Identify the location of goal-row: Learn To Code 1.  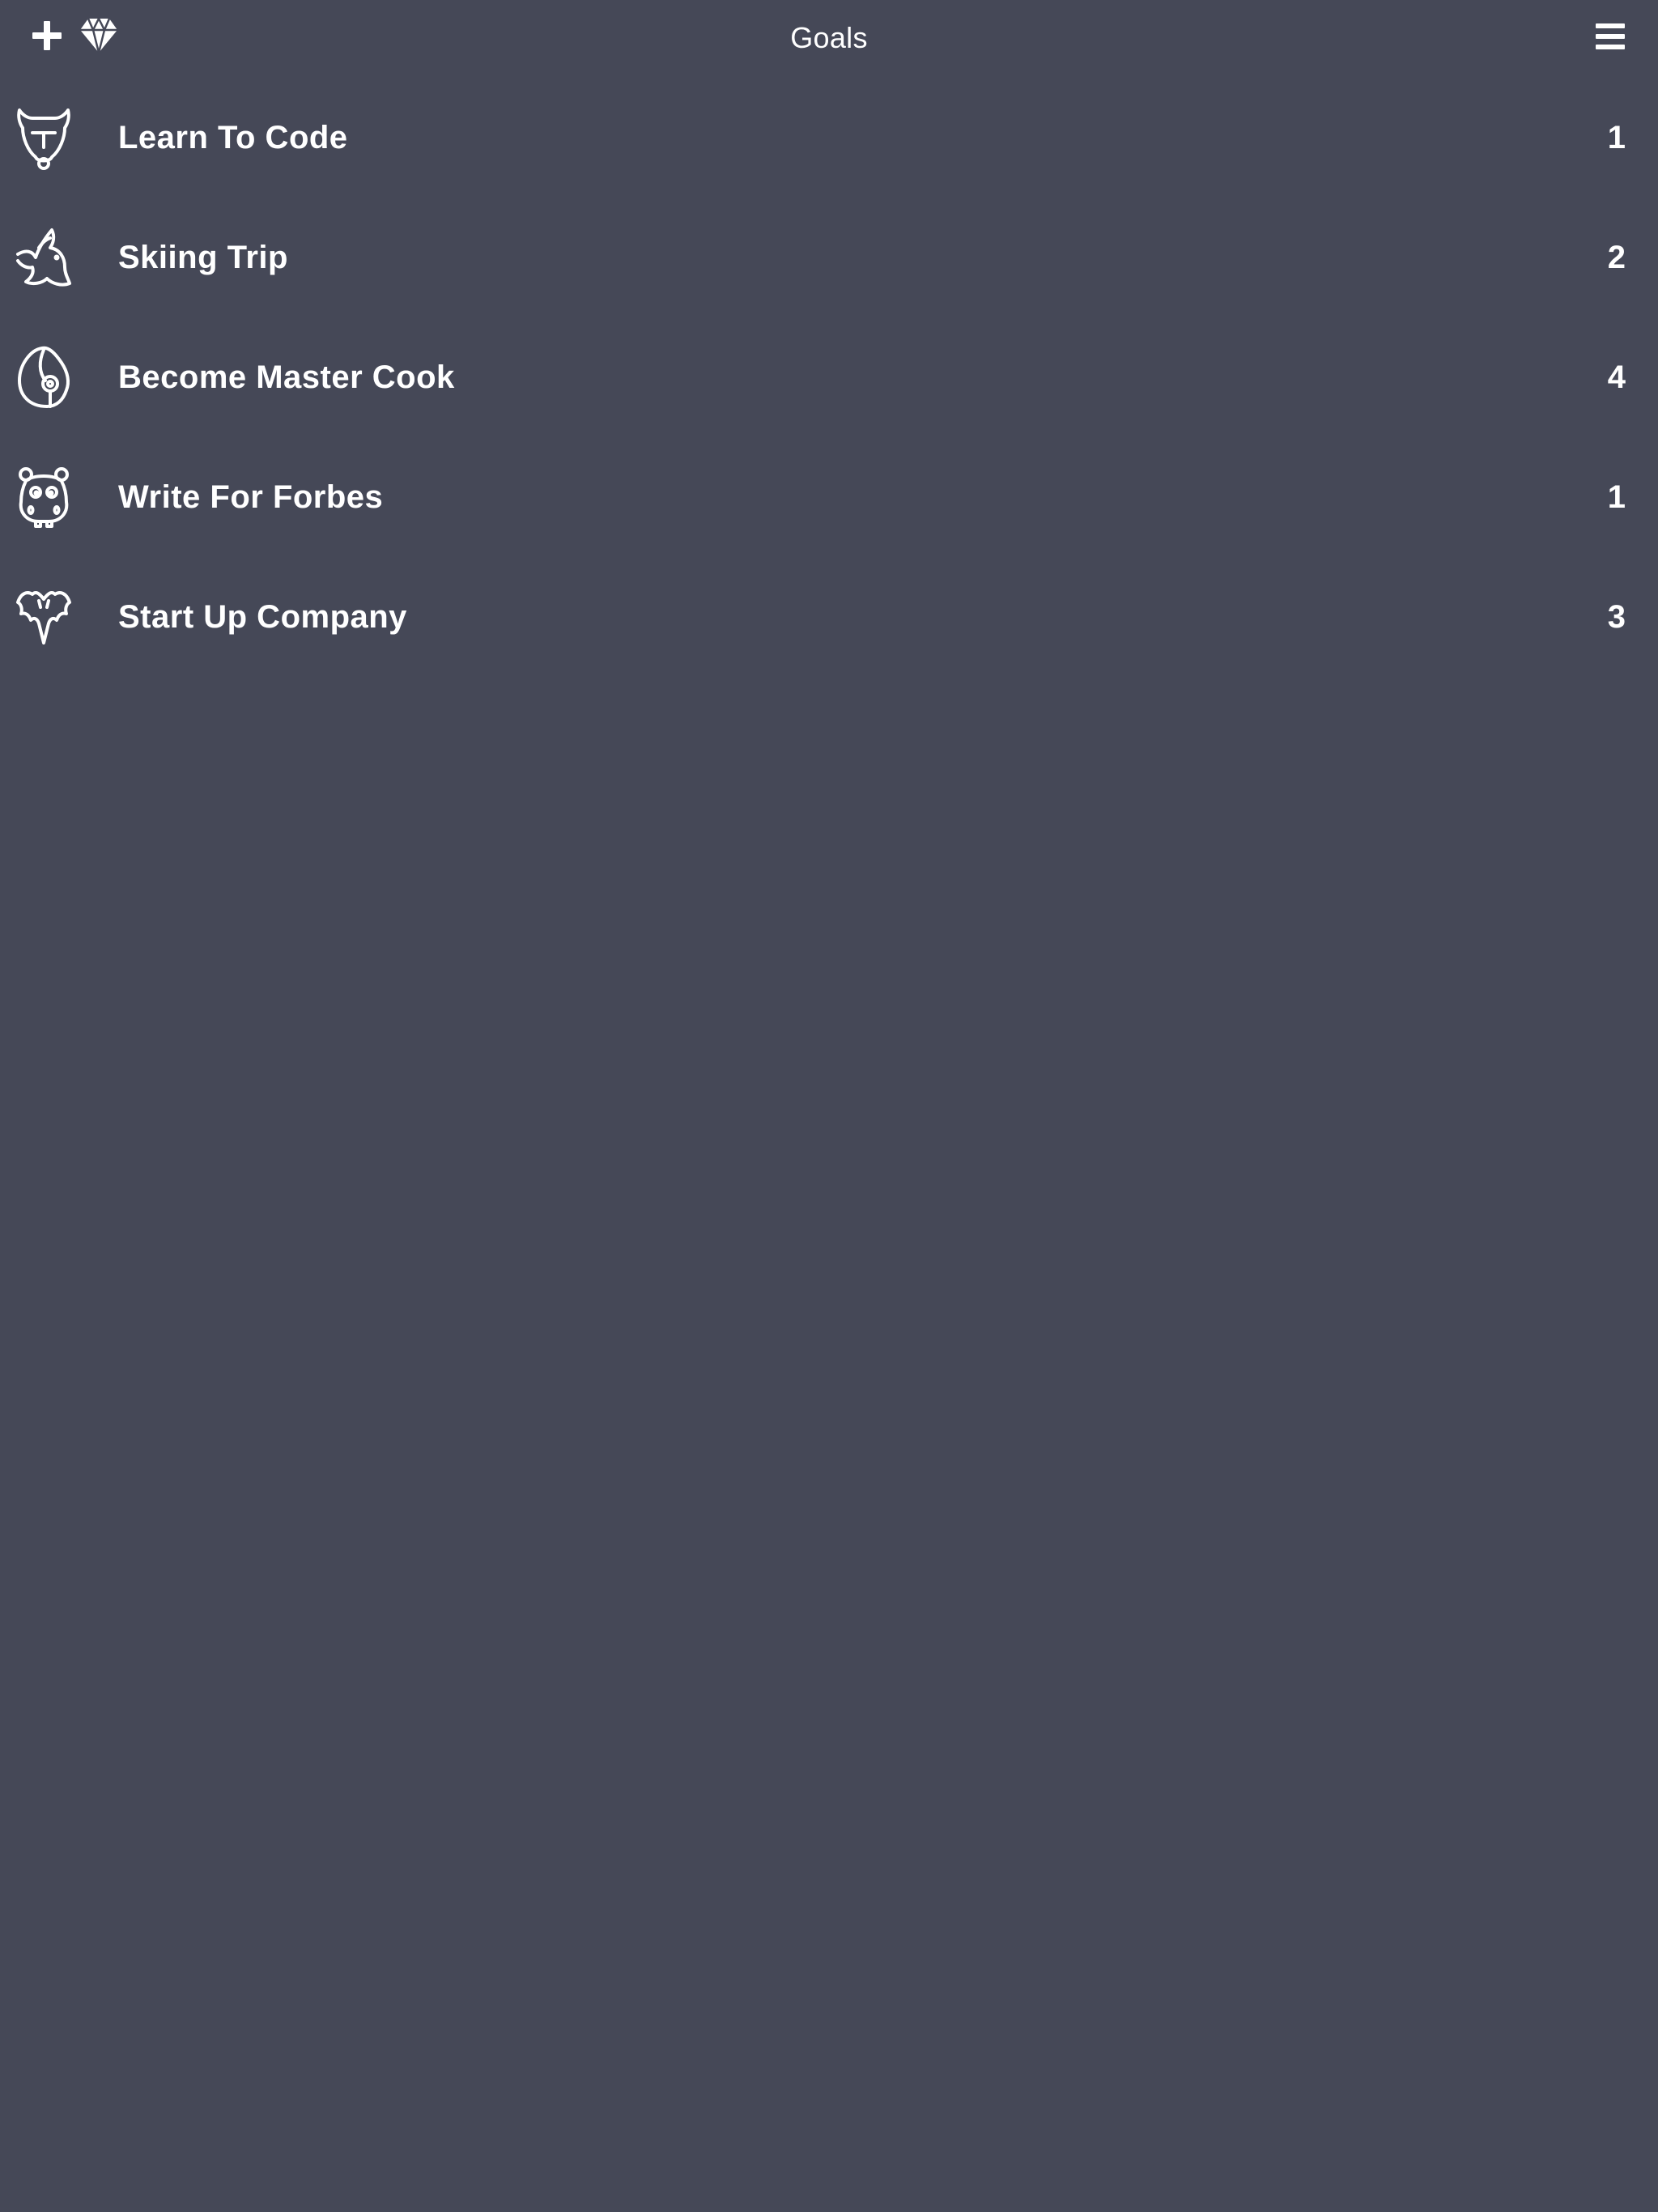
(829, 141).